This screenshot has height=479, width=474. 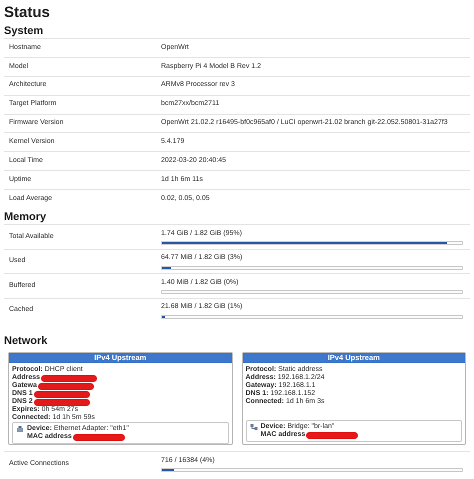 What do you see at coordinates (27, 13) in the screenshot?
I see `page-title: Status` at bounding box center [27, 13].